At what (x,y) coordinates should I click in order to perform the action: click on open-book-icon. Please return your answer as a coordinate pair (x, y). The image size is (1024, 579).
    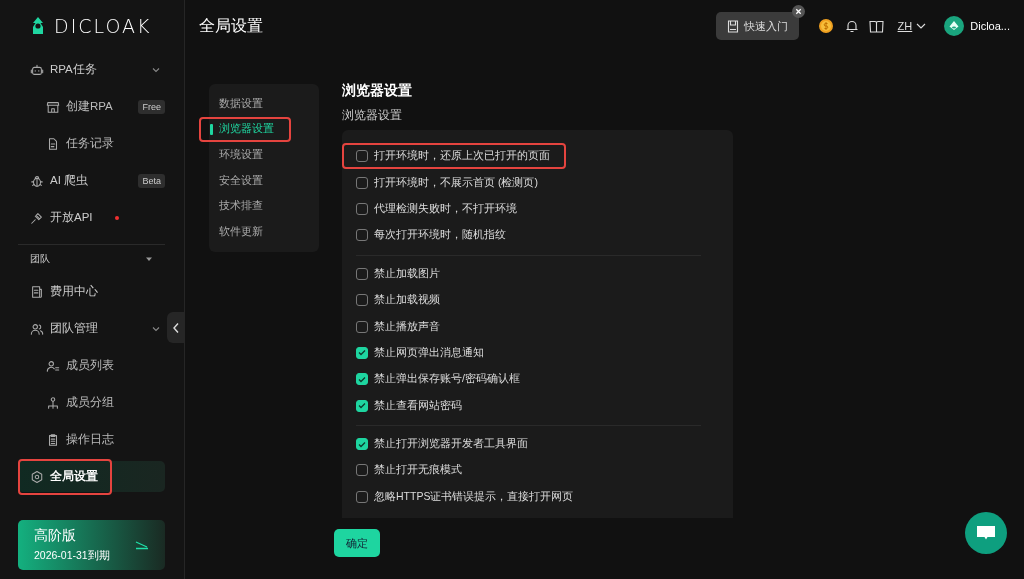
    Looking at the image, I should click on (876, 26).